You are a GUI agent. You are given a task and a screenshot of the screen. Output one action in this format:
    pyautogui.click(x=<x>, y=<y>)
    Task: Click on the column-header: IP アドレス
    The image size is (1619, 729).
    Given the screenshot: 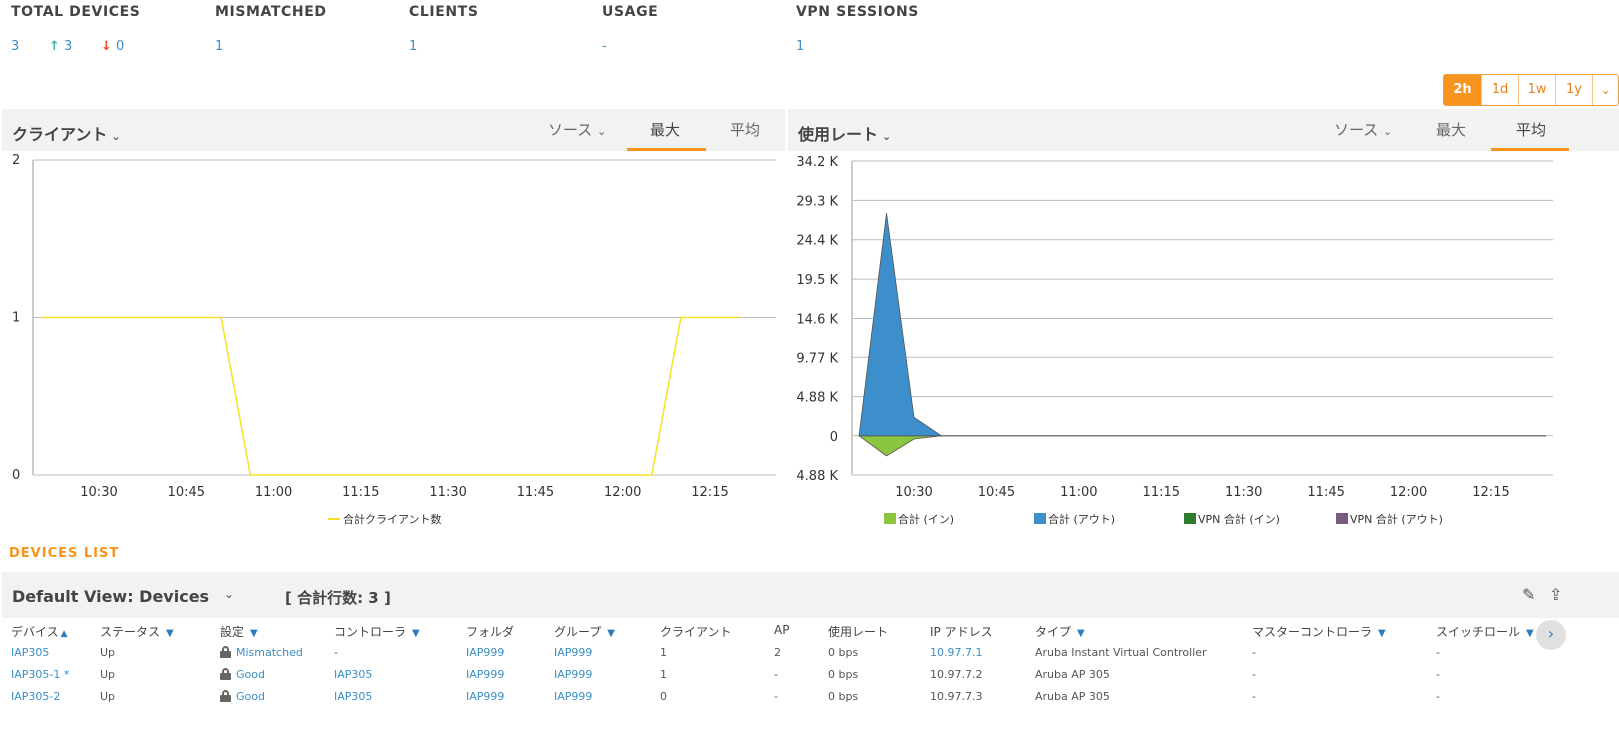 What is the action you would take?
    pyautogui.click(x=961, y=631)
    